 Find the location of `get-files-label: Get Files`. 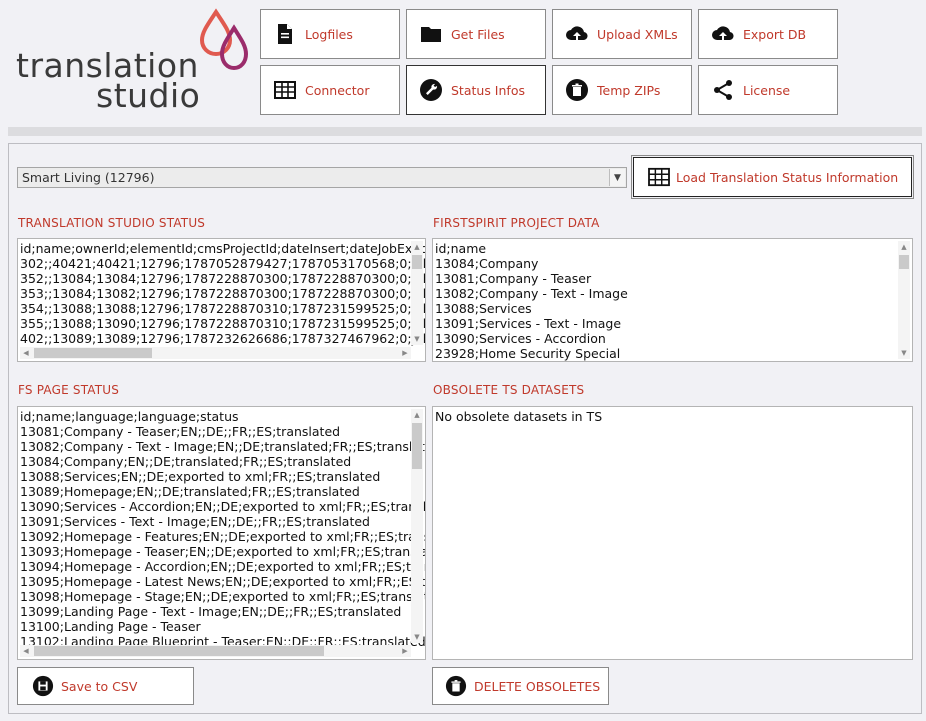

get-files-label: Get Files is located at coordinates (478, 34).